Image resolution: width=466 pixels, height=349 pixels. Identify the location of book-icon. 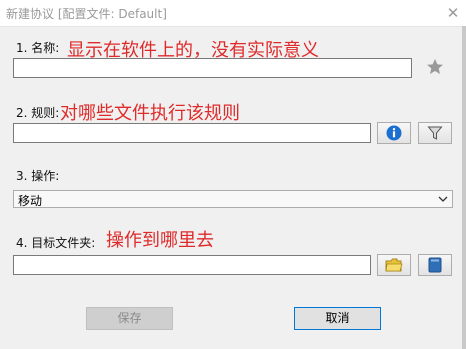
(435, 265).